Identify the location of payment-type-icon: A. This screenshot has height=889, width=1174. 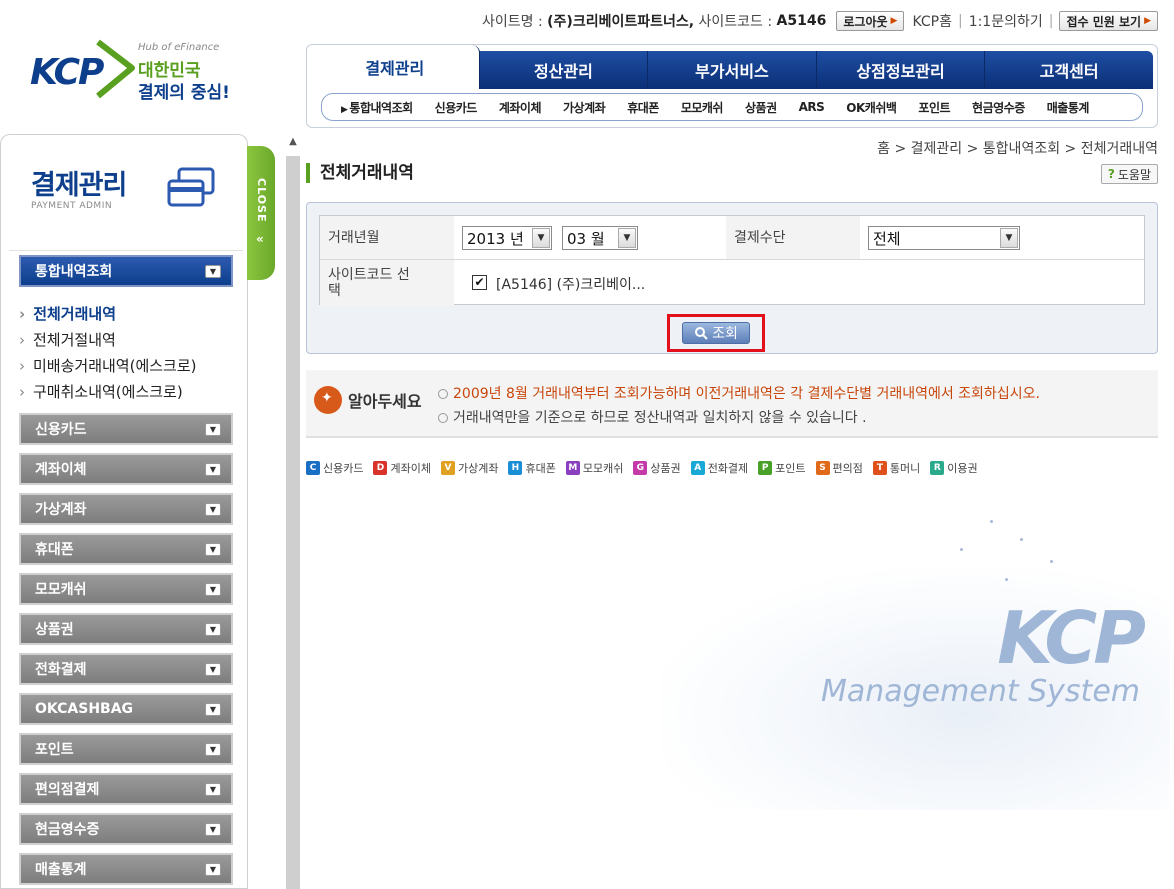
(697, 468).